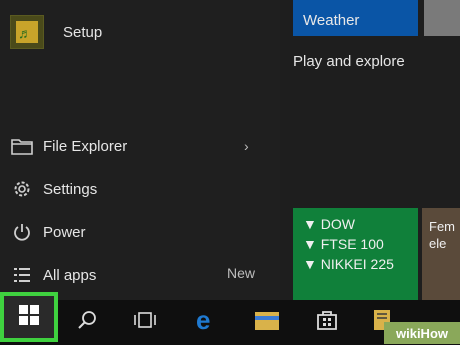 This screenshot has width=460, height=345. What do you see at coordinates (70, 275) in the screenshot?
I see `all-apps-label: All apps` at bounding box center [70, 275].